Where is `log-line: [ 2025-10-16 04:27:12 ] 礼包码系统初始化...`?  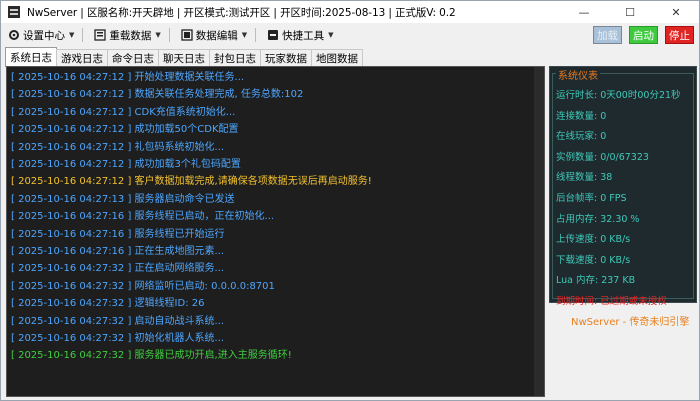 log-line: [ 2025-10-16 04:27:12 ] 礼包码系统初始化... is located at coordinates (118, 147).